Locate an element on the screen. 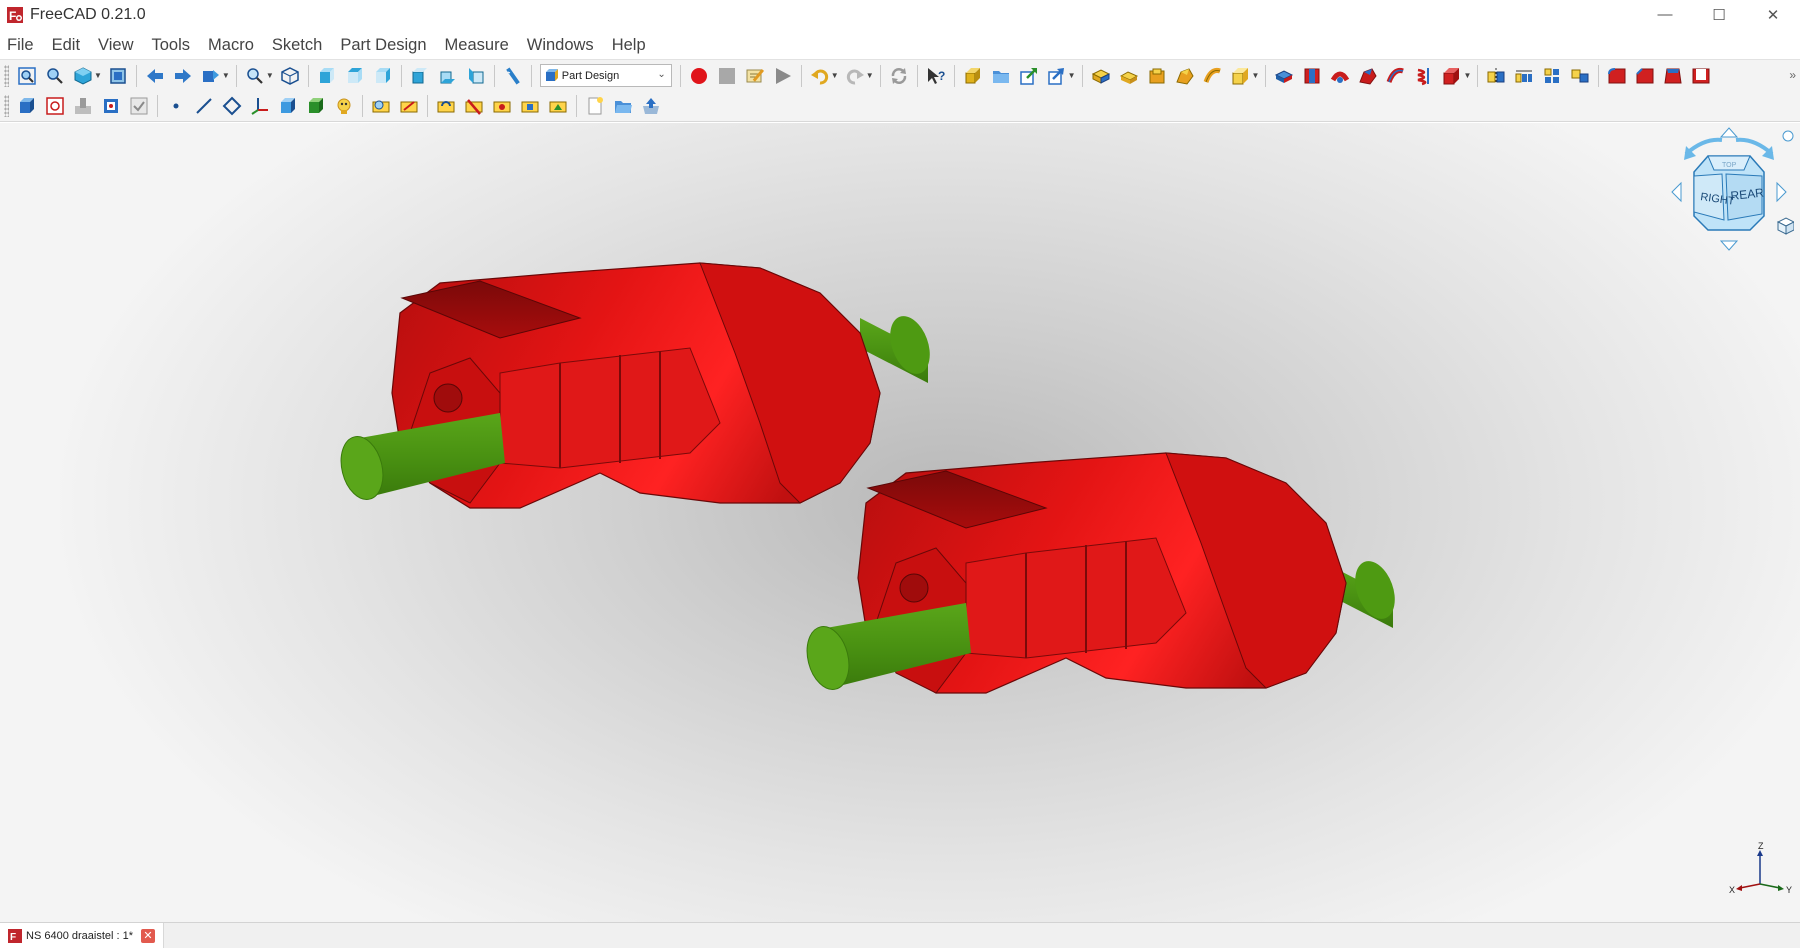 The height and width of the screenshot is (948, 1800). create-body-icon is located at coordinates (1101, 76).